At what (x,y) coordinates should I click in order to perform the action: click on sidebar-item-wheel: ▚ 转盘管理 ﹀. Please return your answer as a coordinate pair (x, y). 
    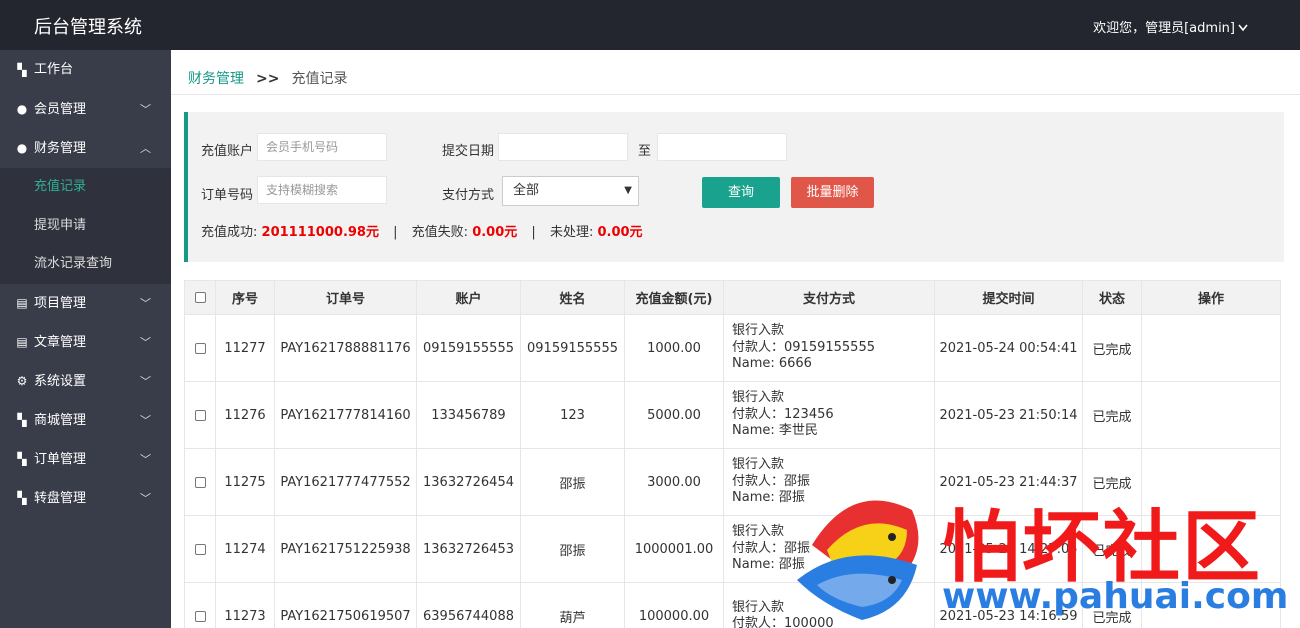
    Looking at the image, I should click on (85, 498).